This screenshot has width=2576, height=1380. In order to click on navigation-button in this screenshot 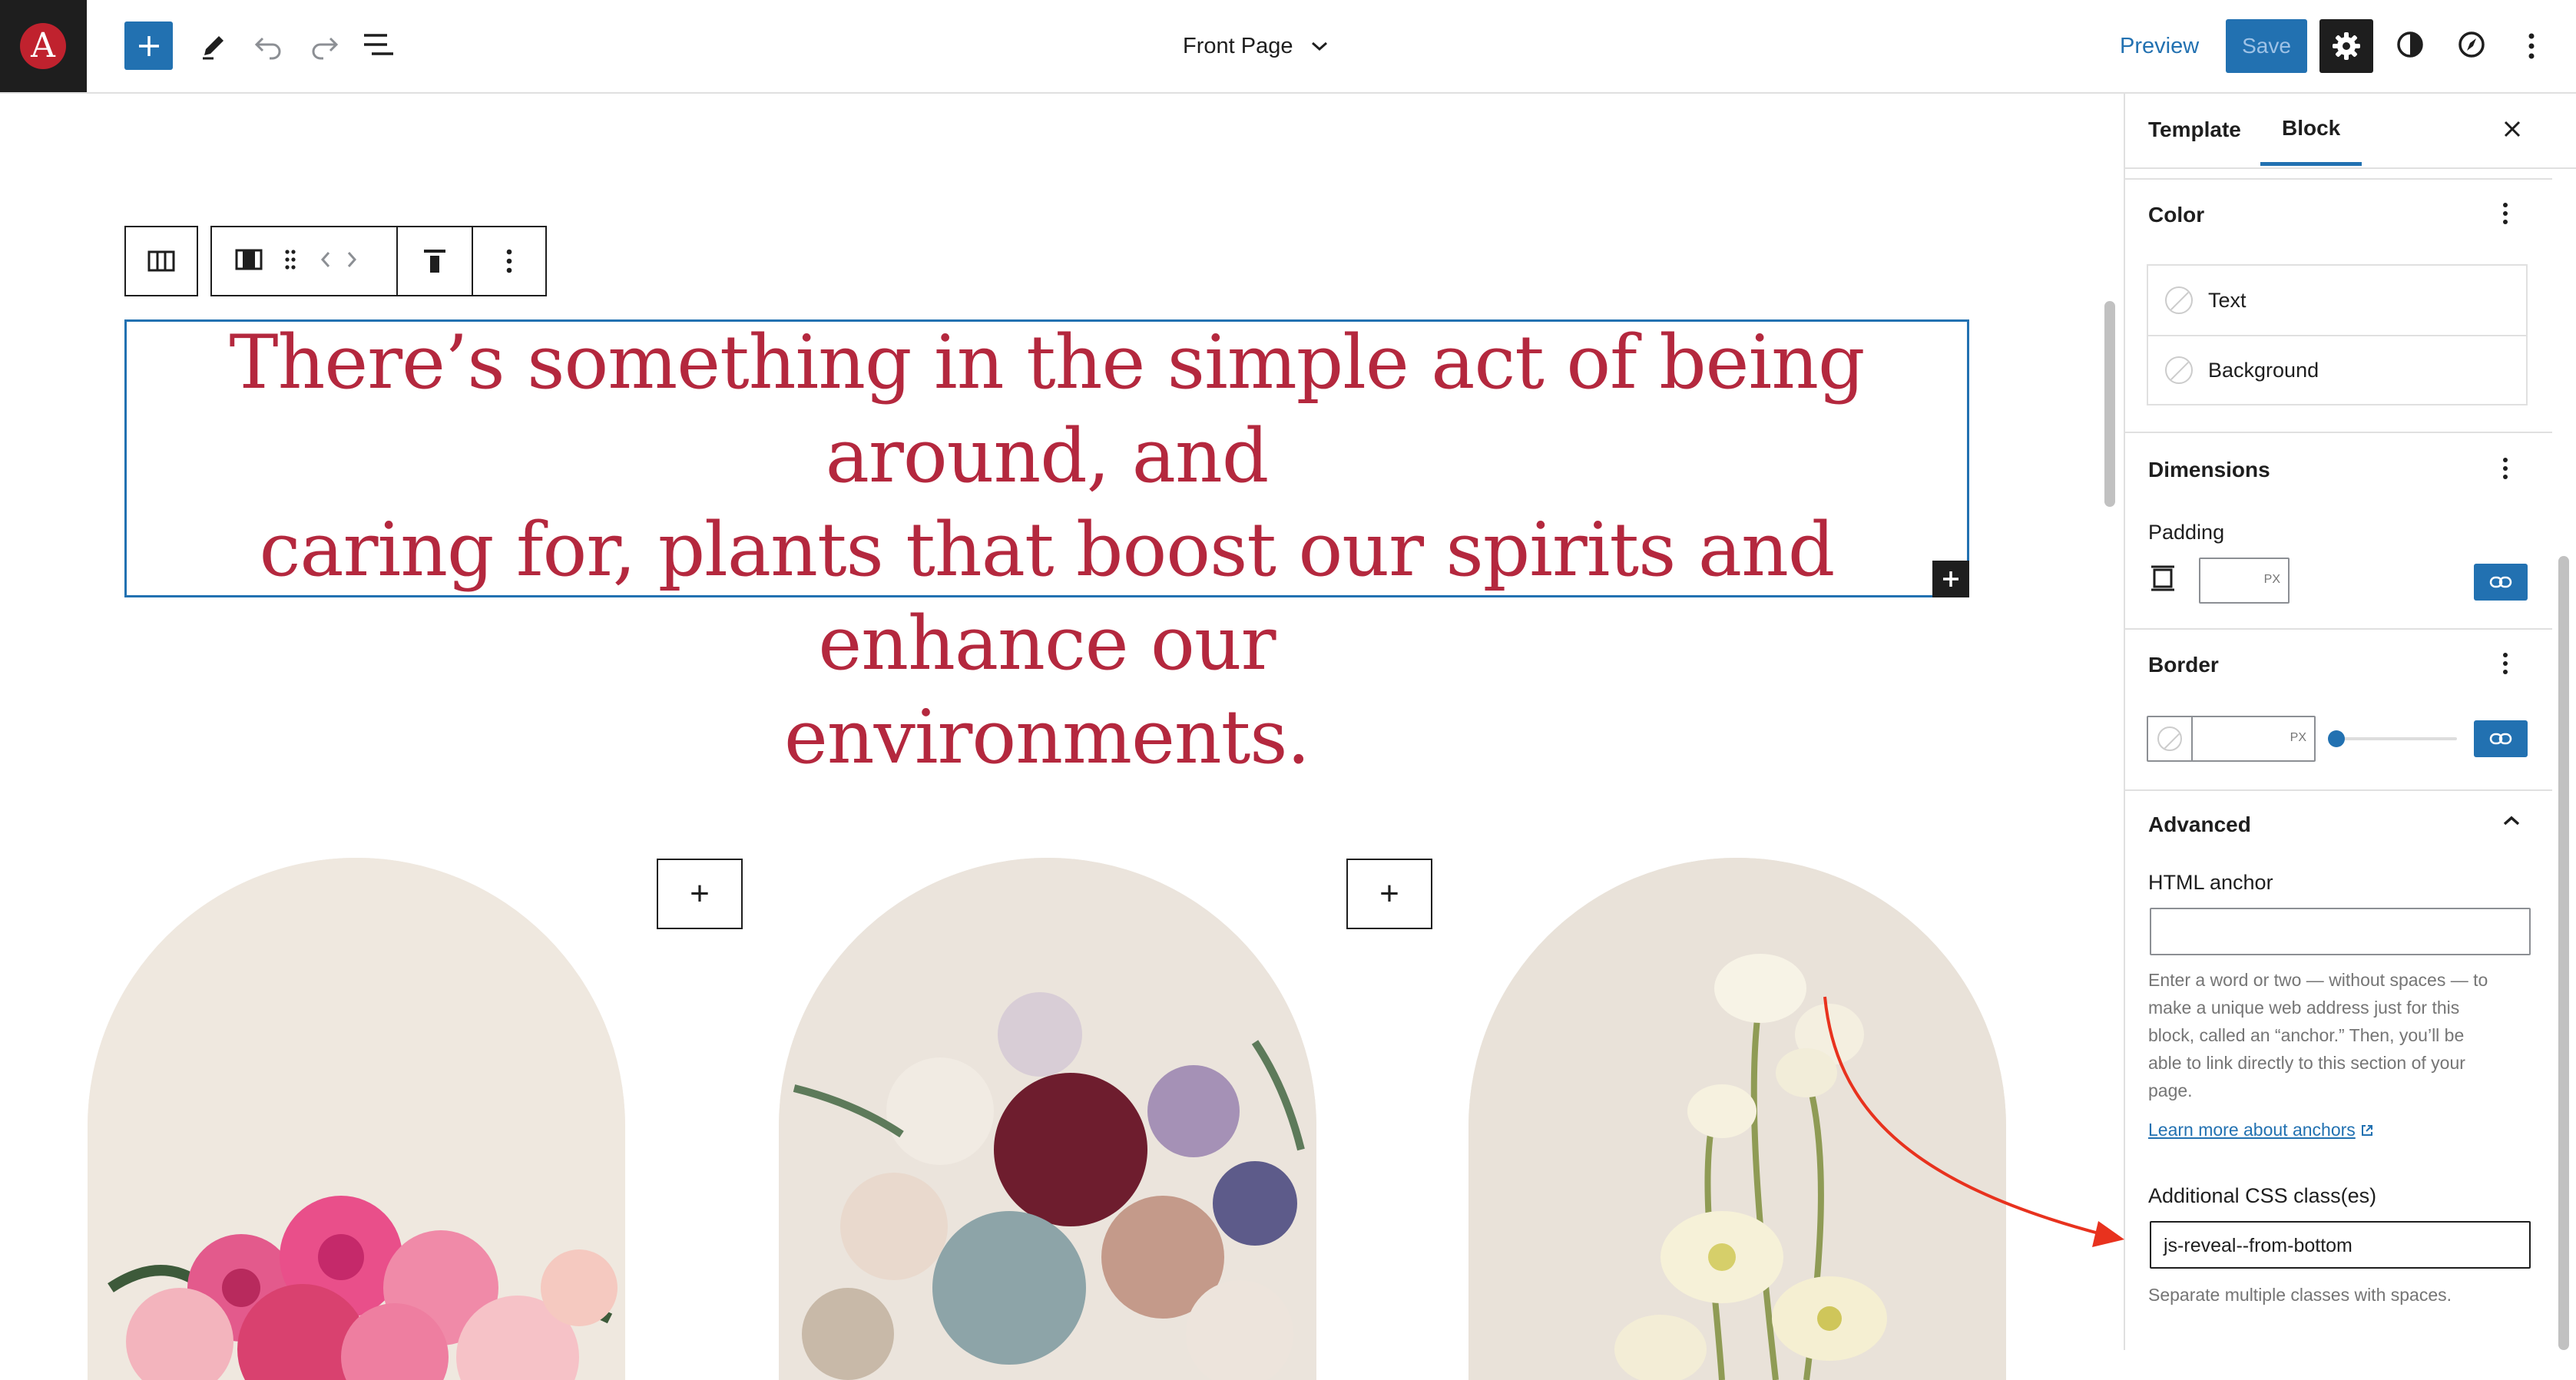, I will do `click(2471, 46)`.